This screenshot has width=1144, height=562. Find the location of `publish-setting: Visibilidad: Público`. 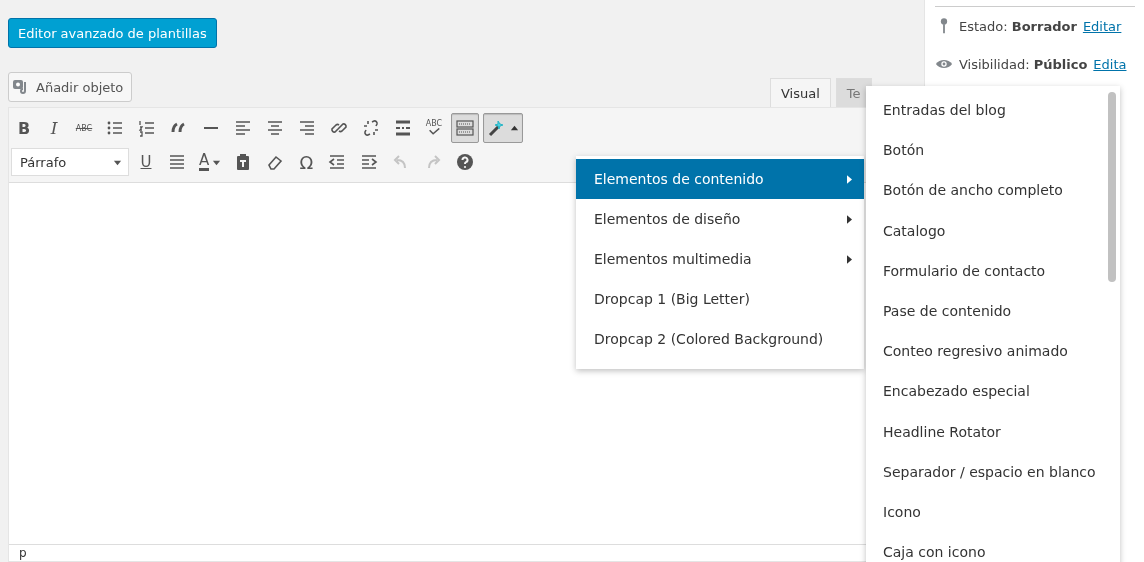

publish-setting: Visibilidad: Público is located at coordinates (1023, 64).